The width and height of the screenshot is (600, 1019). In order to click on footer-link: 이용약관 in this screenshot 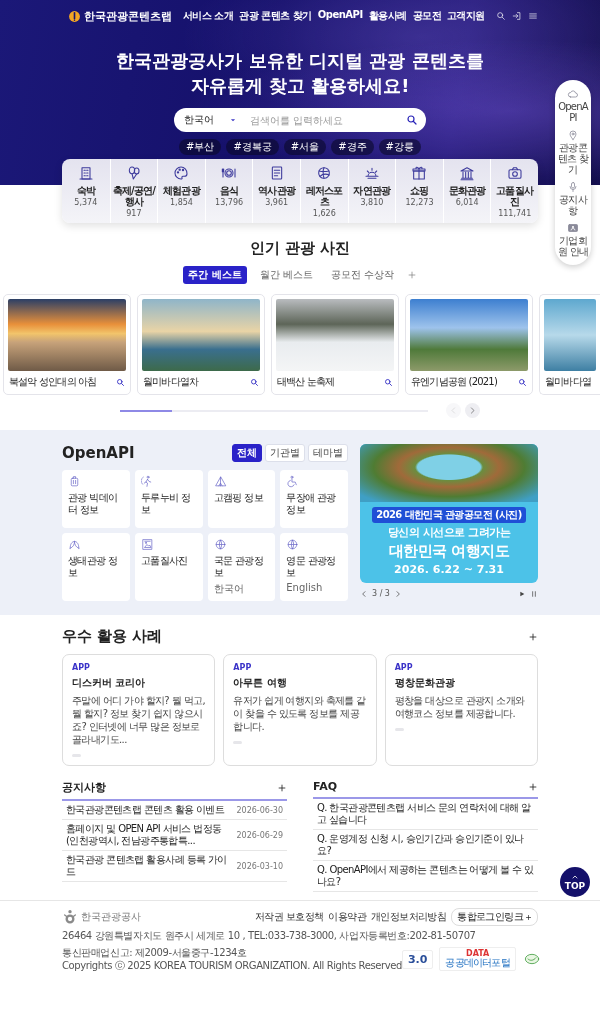, I will do `click(347, 917)`.